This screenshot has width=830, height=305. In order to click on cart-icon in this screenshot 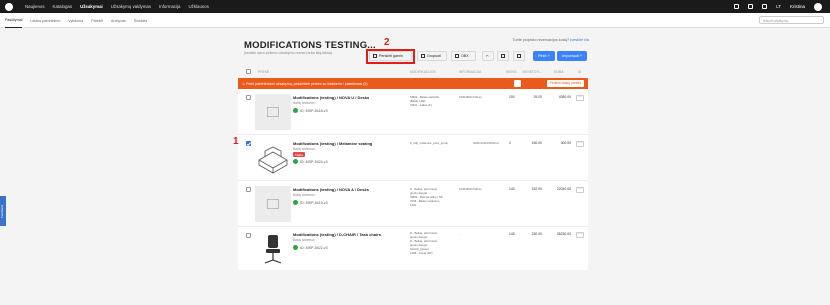, I will do `click(765, 6)`.